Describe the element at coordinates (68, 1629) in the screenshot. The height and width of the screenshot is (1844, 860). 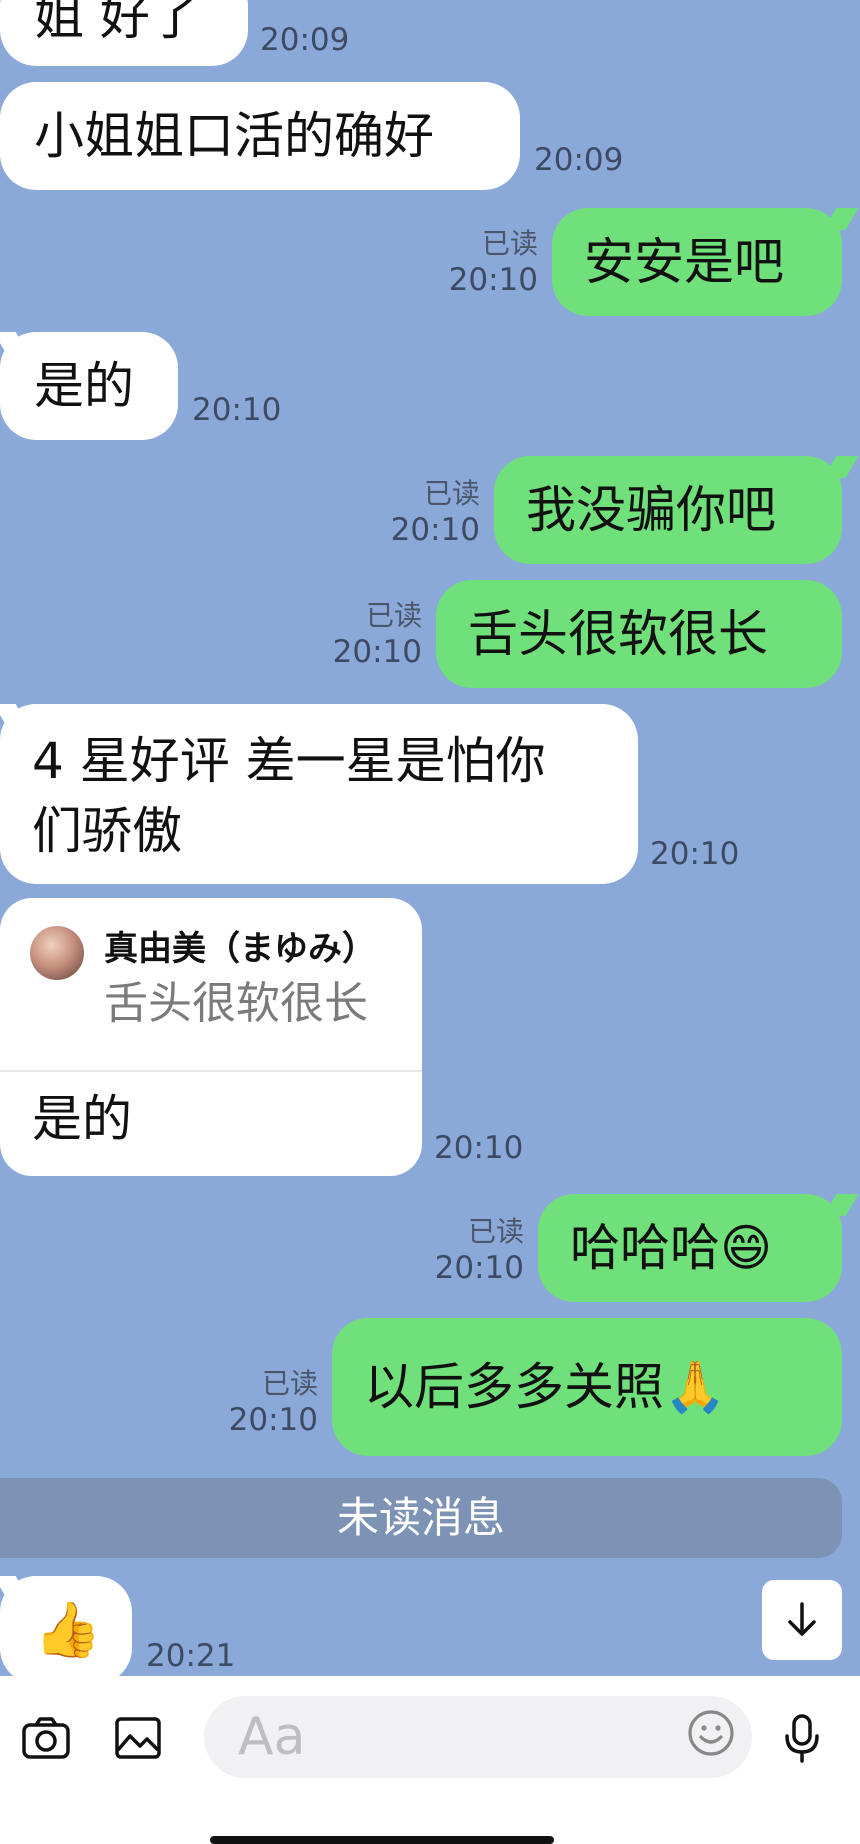
I see `thumbs-up-icon: 👍` at that location.